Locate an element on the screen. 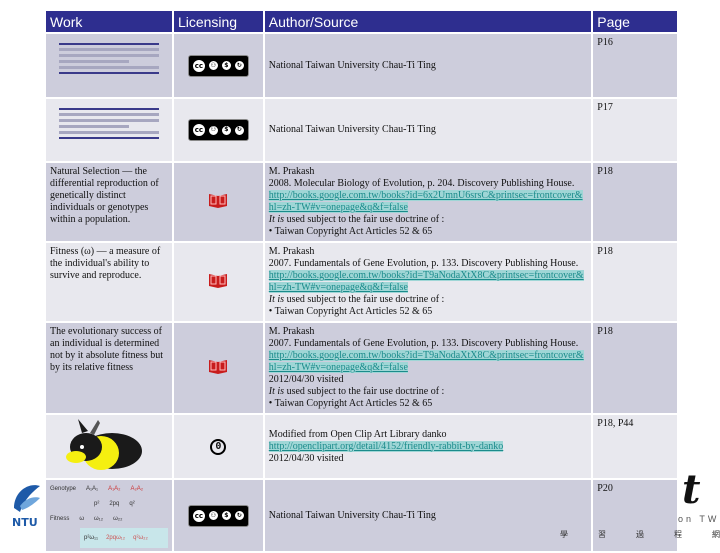  page-cell: P16 is located at coordinates (635, 65).